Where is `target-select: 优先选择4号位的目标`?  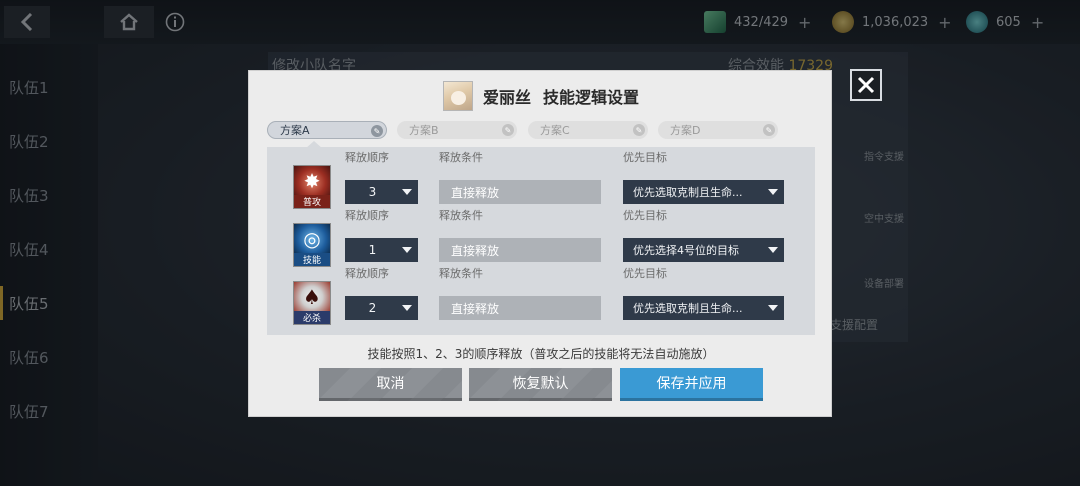
target-select: 优先选择4号位的目标 is located at coordinates (703, 250).